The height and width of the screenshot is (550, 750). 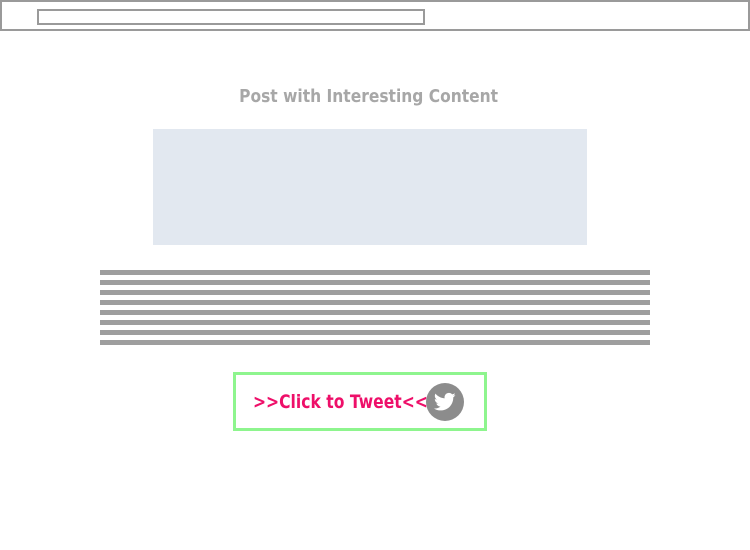 I want to click on image-placeholder, so click(x=370, y=187).